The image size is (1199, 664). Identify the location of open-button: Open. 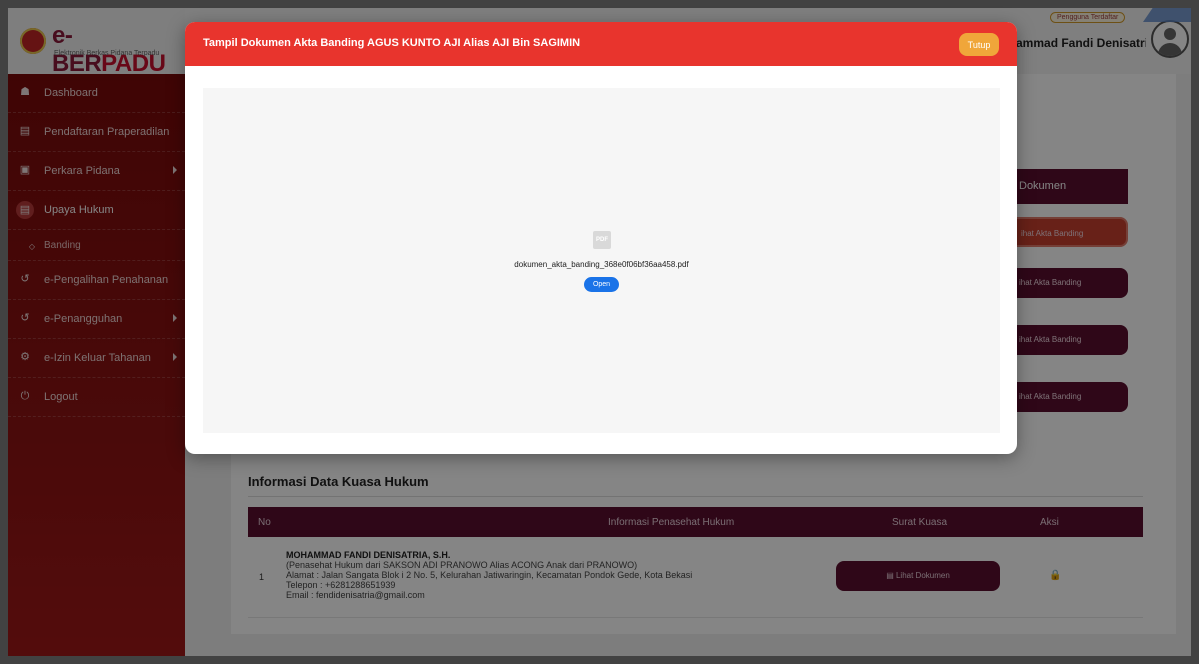
(601, 284).